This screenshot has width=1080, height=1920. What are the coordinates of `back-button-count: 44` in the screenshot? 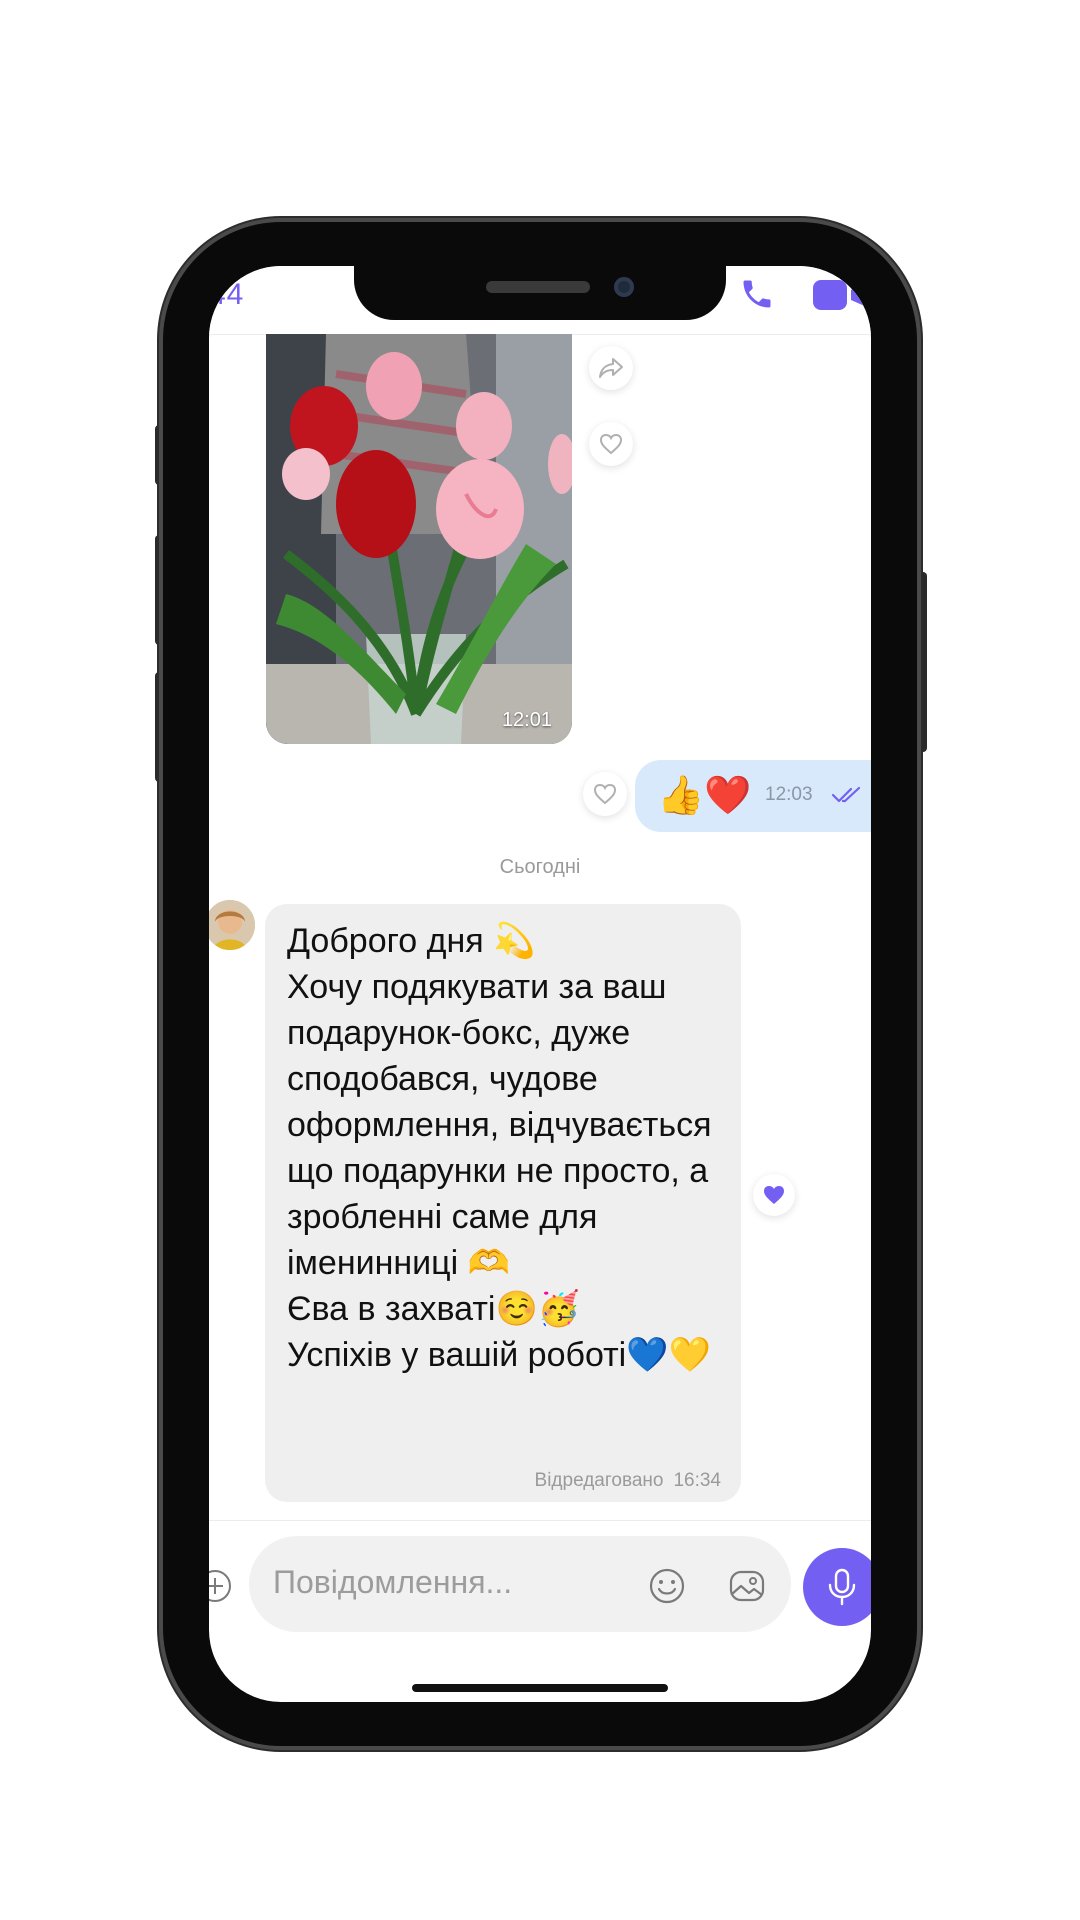 It's located at (226, 295).